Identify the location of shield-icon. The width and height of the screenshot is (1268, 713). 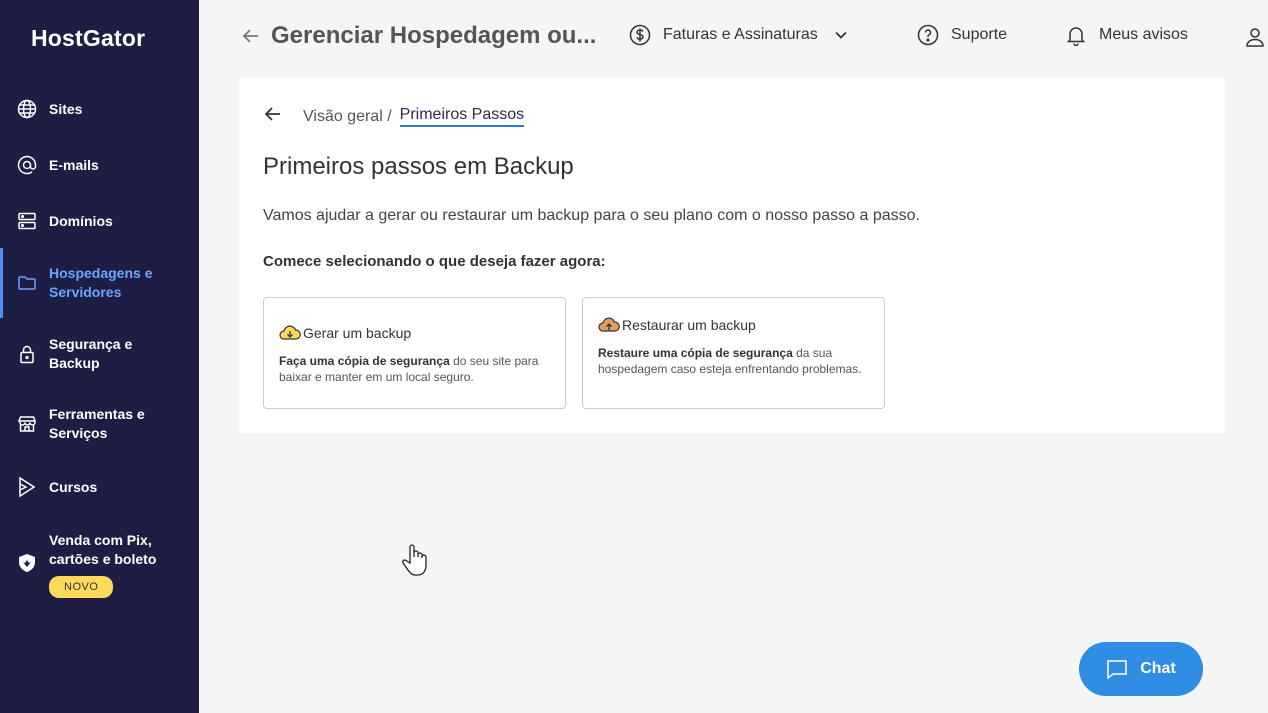
(27, 563).